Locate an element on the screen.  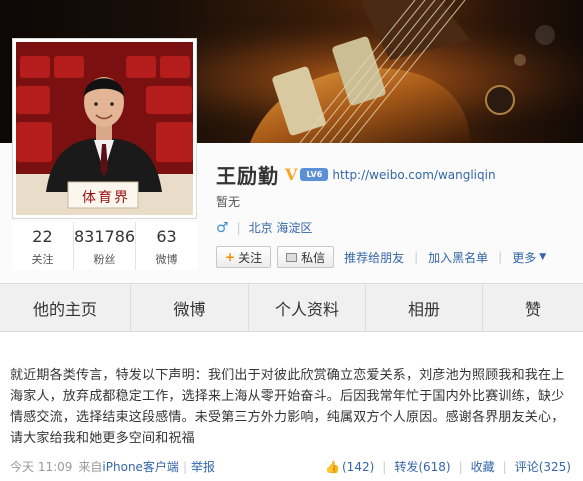
thumbs-up-icon: 👍 is located at coordinates (332, 467).